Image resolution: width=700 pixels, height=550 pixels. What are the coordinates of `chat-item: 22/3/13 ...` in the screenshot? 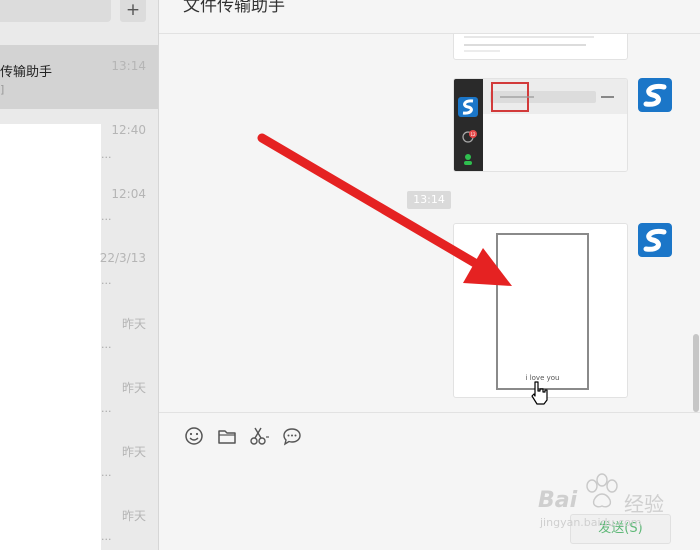 It's located at (79, 270).